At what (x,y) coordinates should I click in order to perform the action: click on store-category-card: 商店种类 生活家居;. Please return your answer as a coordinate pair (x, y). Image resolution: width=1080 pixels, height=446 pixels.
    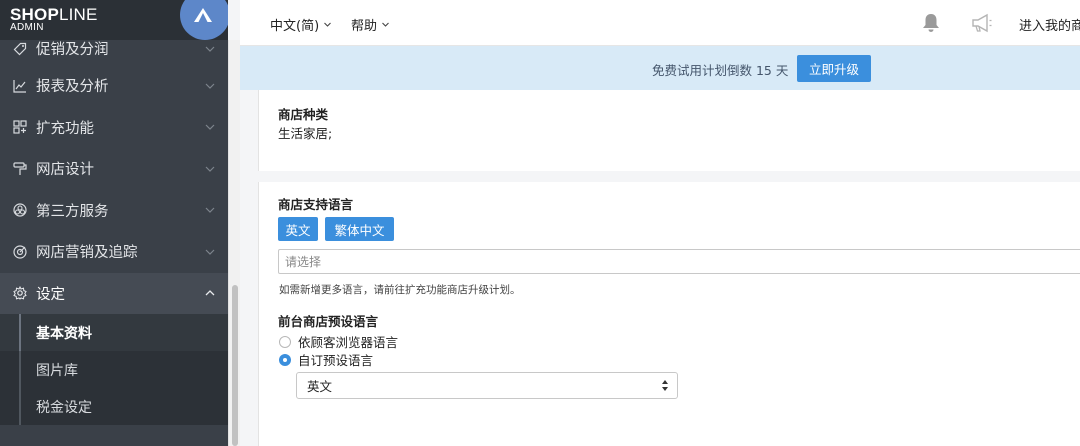
    Looking at the image, I should click on (669, 130).